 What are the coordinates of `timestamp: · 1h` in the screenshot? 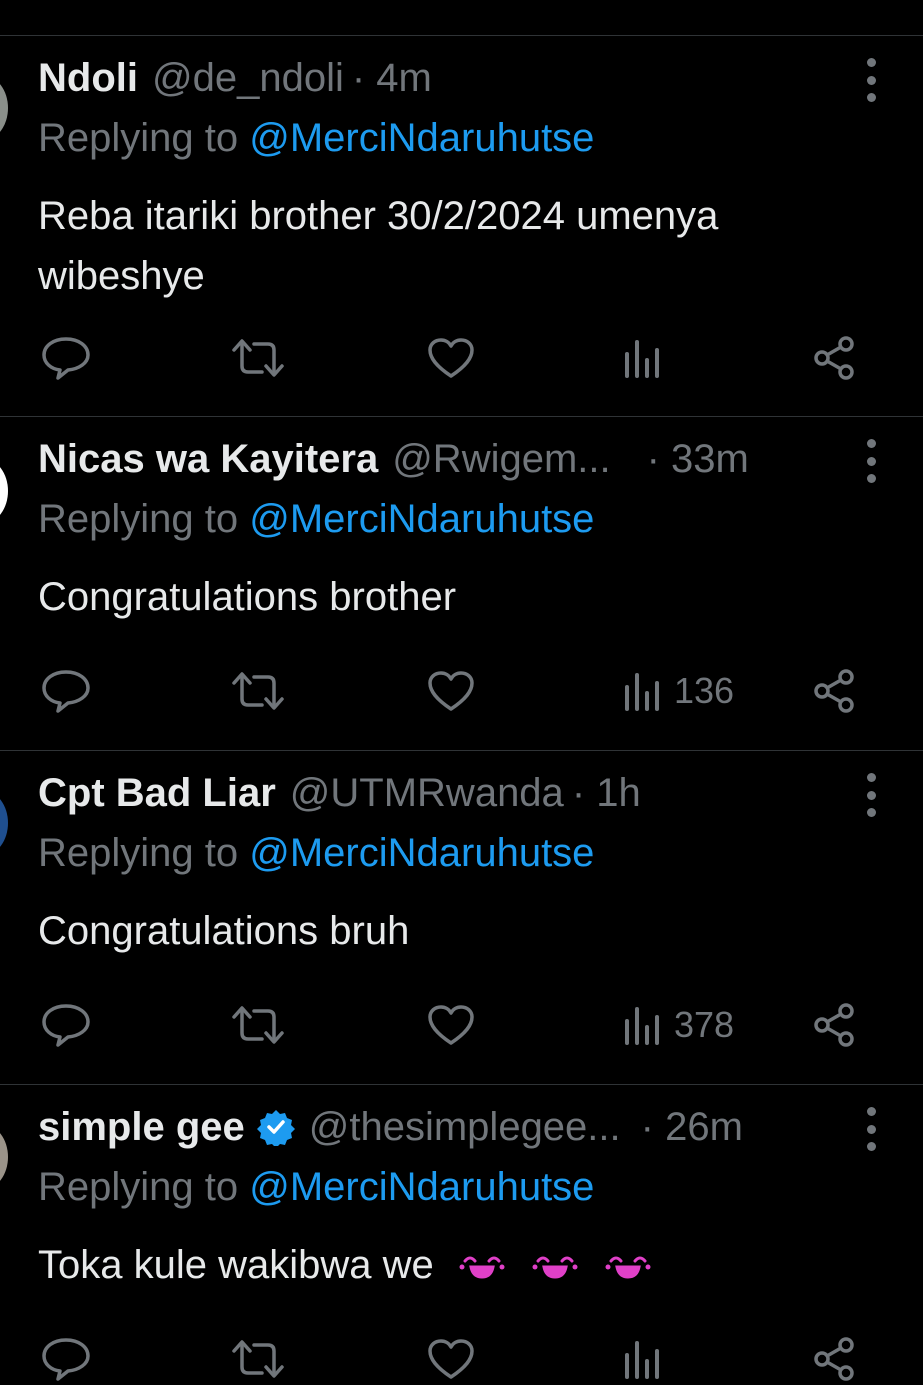 It's located at (606, 793).